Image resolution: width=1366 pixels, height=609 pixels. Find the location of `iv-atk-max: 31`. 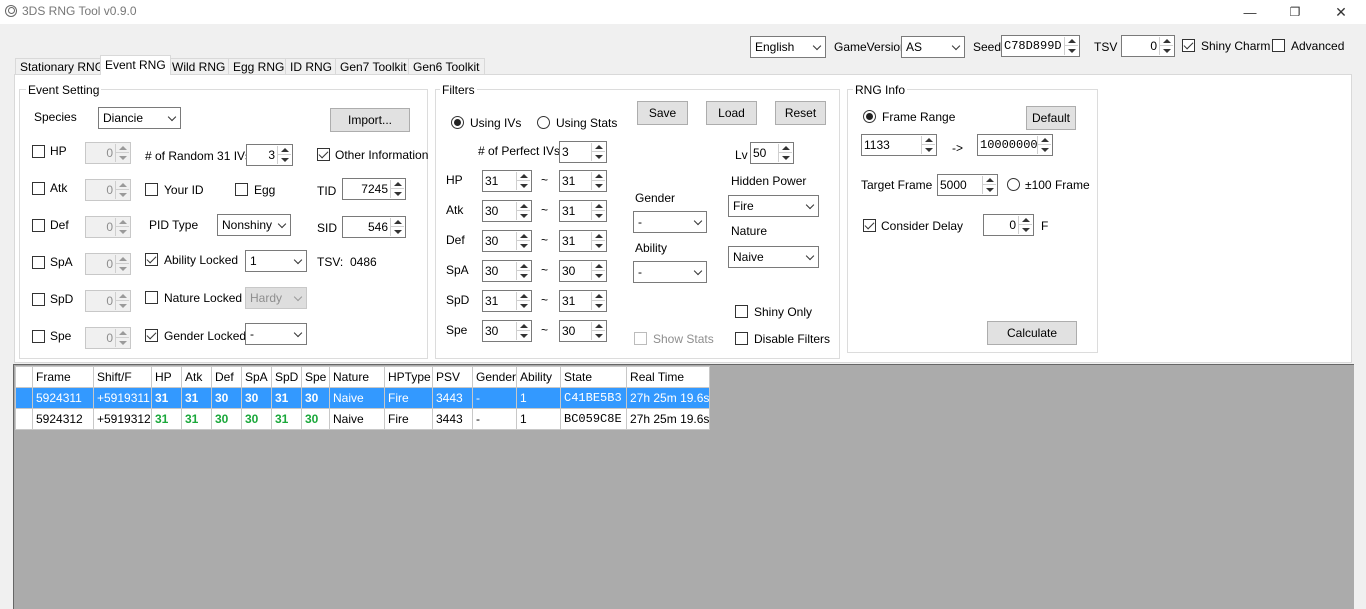

iv-atk-max: 31 is located at coordinates (583, 211).